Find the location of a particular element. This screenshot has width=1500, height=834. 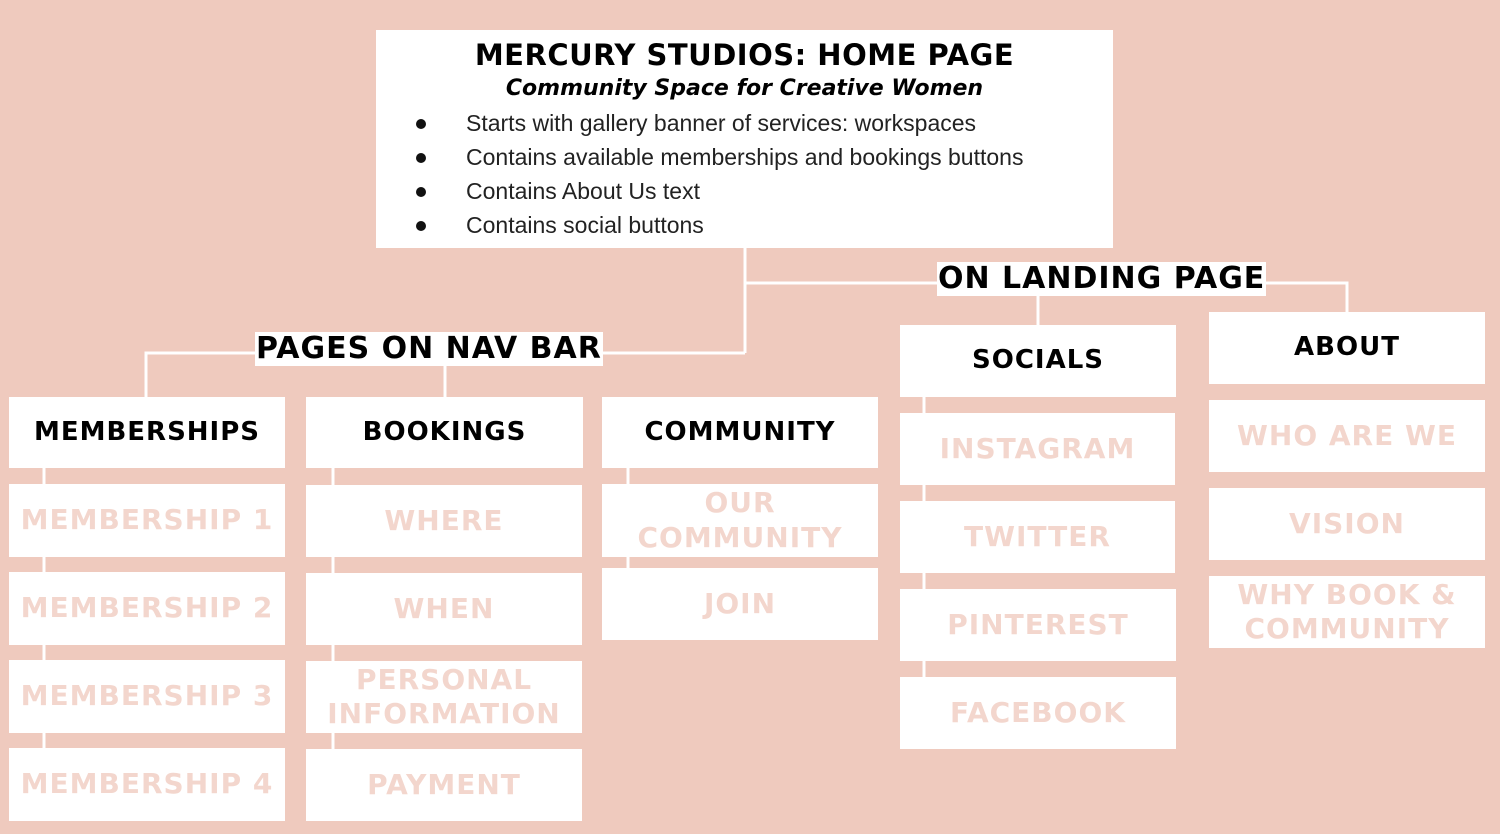

payment-node: PAYMENT is located at coordinates (444, 785).